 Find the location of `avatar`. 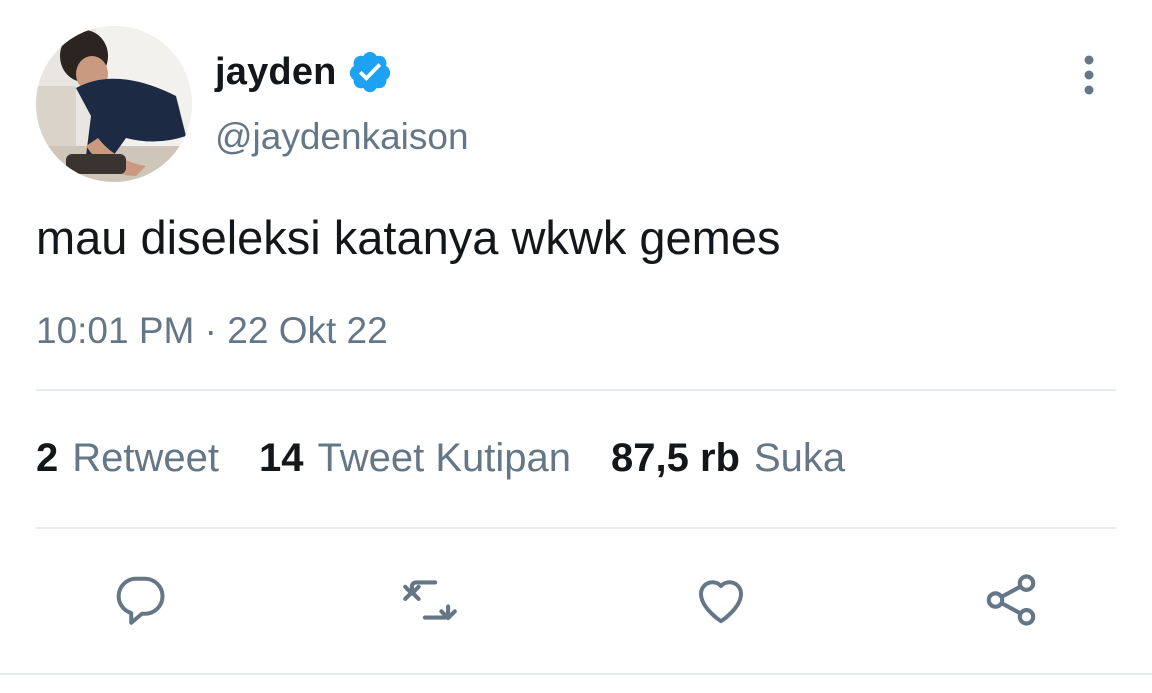

avatar is located at coordinates (114, 104).